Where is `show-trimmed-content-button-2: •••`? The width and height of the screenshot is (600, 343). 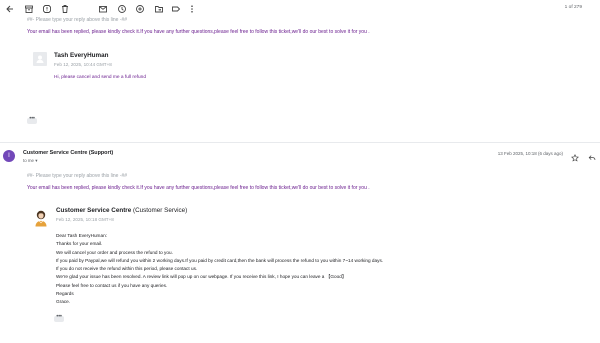 show-trimmed-content-button-2: ••• is located at coordinates (59, 318).